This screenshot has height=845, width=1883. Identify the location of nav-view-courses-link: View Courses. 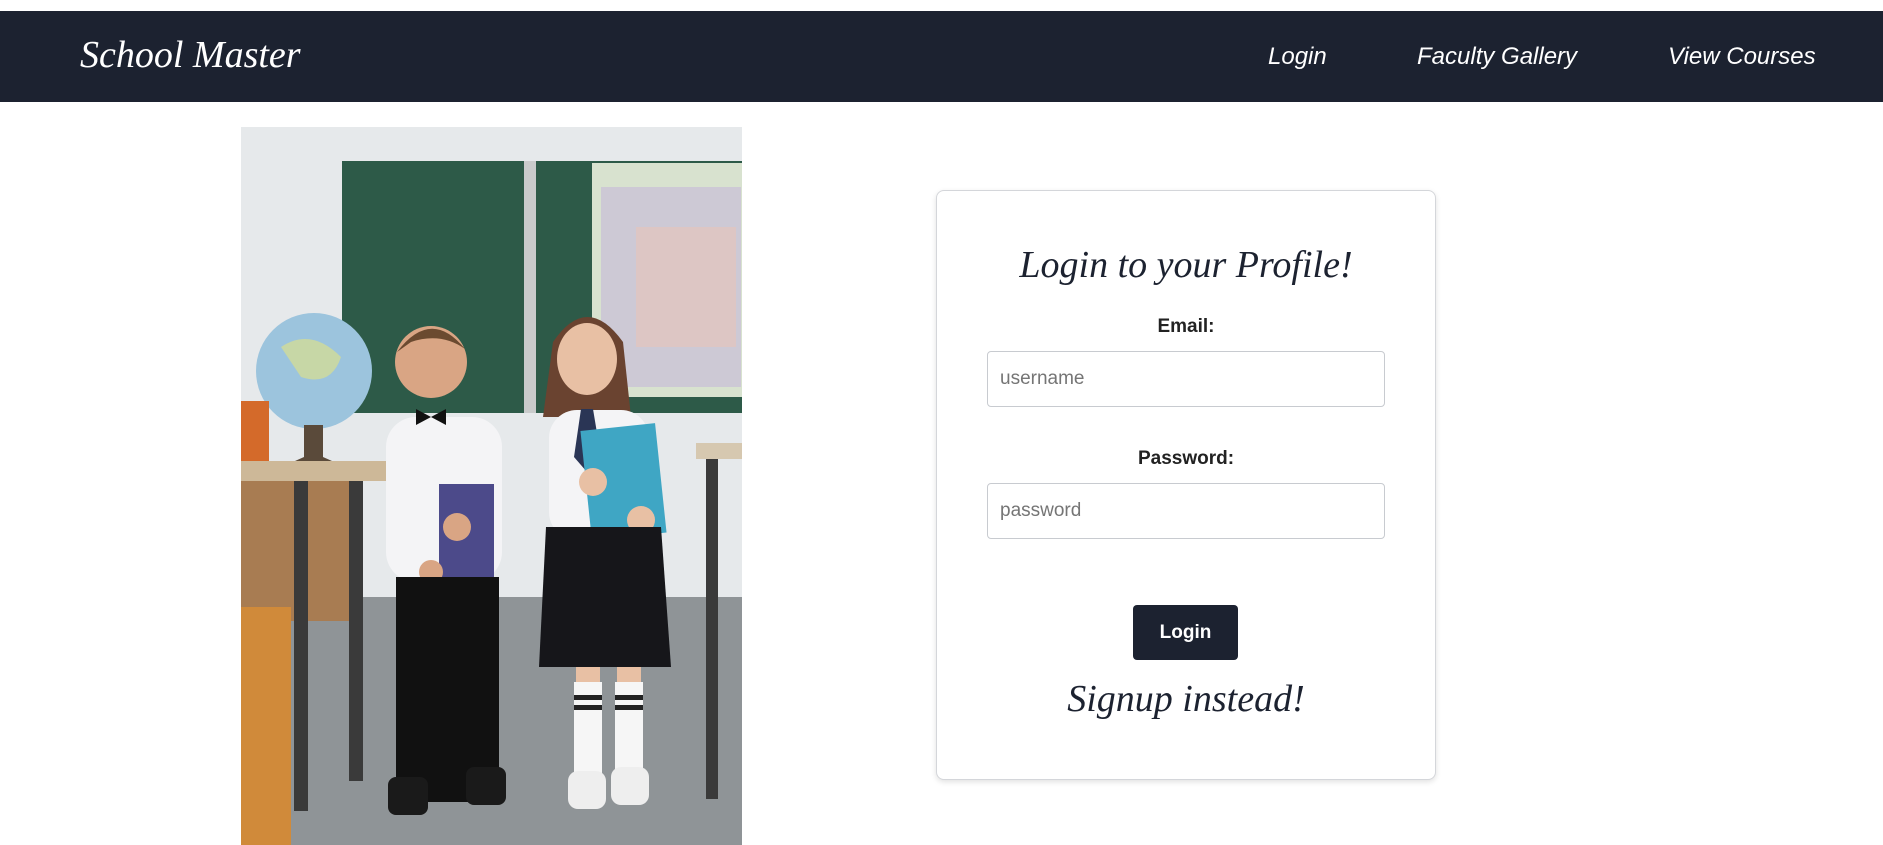
(1742, 57).